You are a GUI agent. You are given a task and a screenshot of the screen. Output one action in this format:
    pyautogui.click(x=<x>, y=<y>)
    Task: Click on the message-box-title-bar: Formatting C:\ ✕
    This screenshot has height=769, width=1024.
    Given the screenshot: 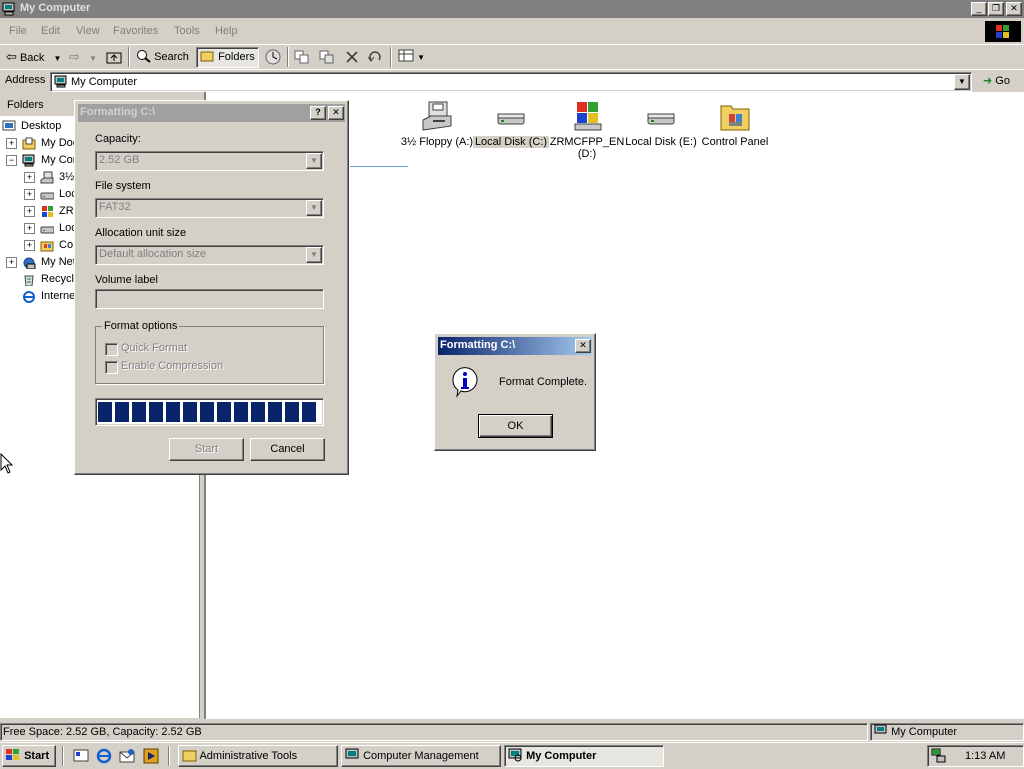 What is the action you would take?
    pyautogui.click(x=515, y=346)
    